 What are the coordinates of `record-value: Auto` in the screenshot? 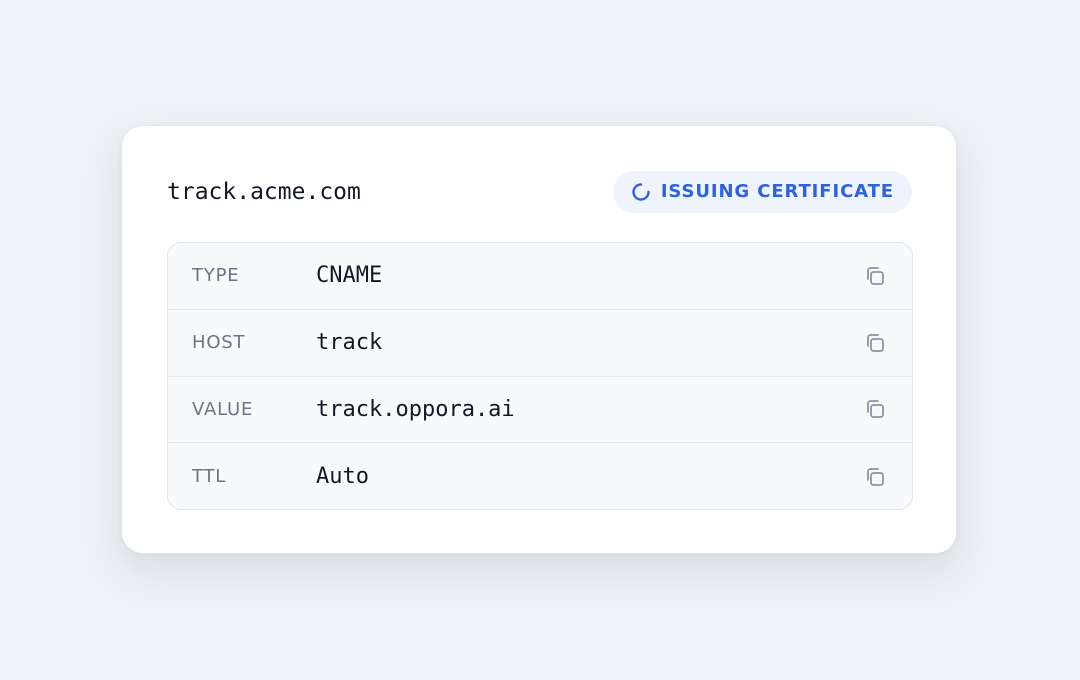 It's located at (342, 476).